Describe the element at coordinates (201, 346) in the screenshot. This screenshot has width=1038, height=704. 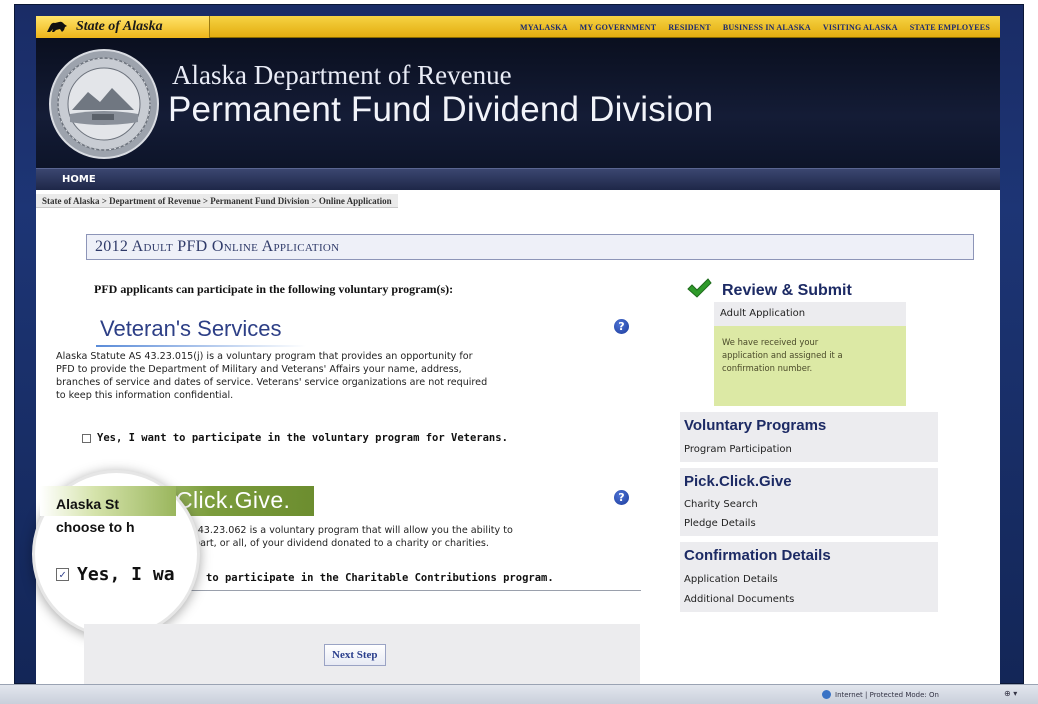
I see `veterans-title-underline` at that location.